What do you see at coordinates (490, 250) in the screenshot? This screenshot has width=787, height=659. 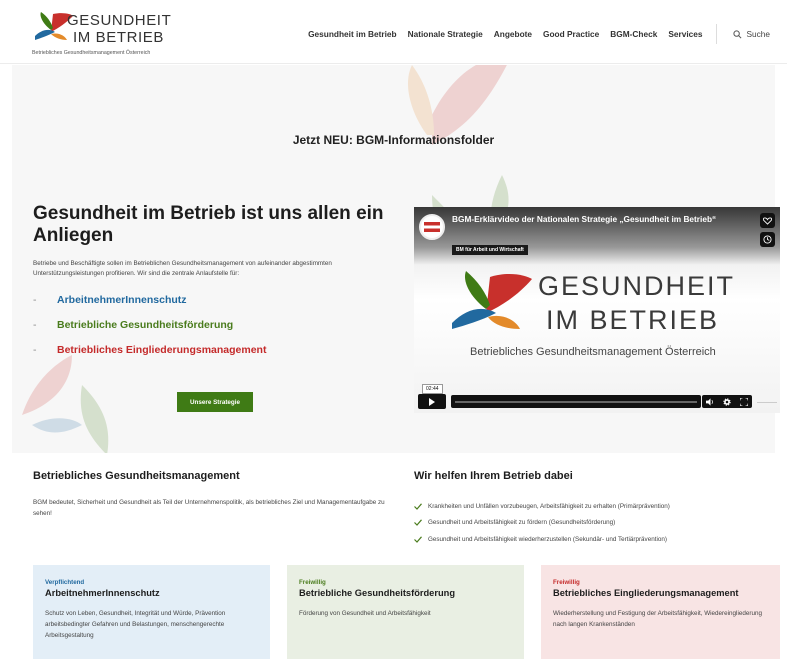 I see `video-channel-name: BM für Arbeit und Wirtschaft` at bounding box center [490, 250].